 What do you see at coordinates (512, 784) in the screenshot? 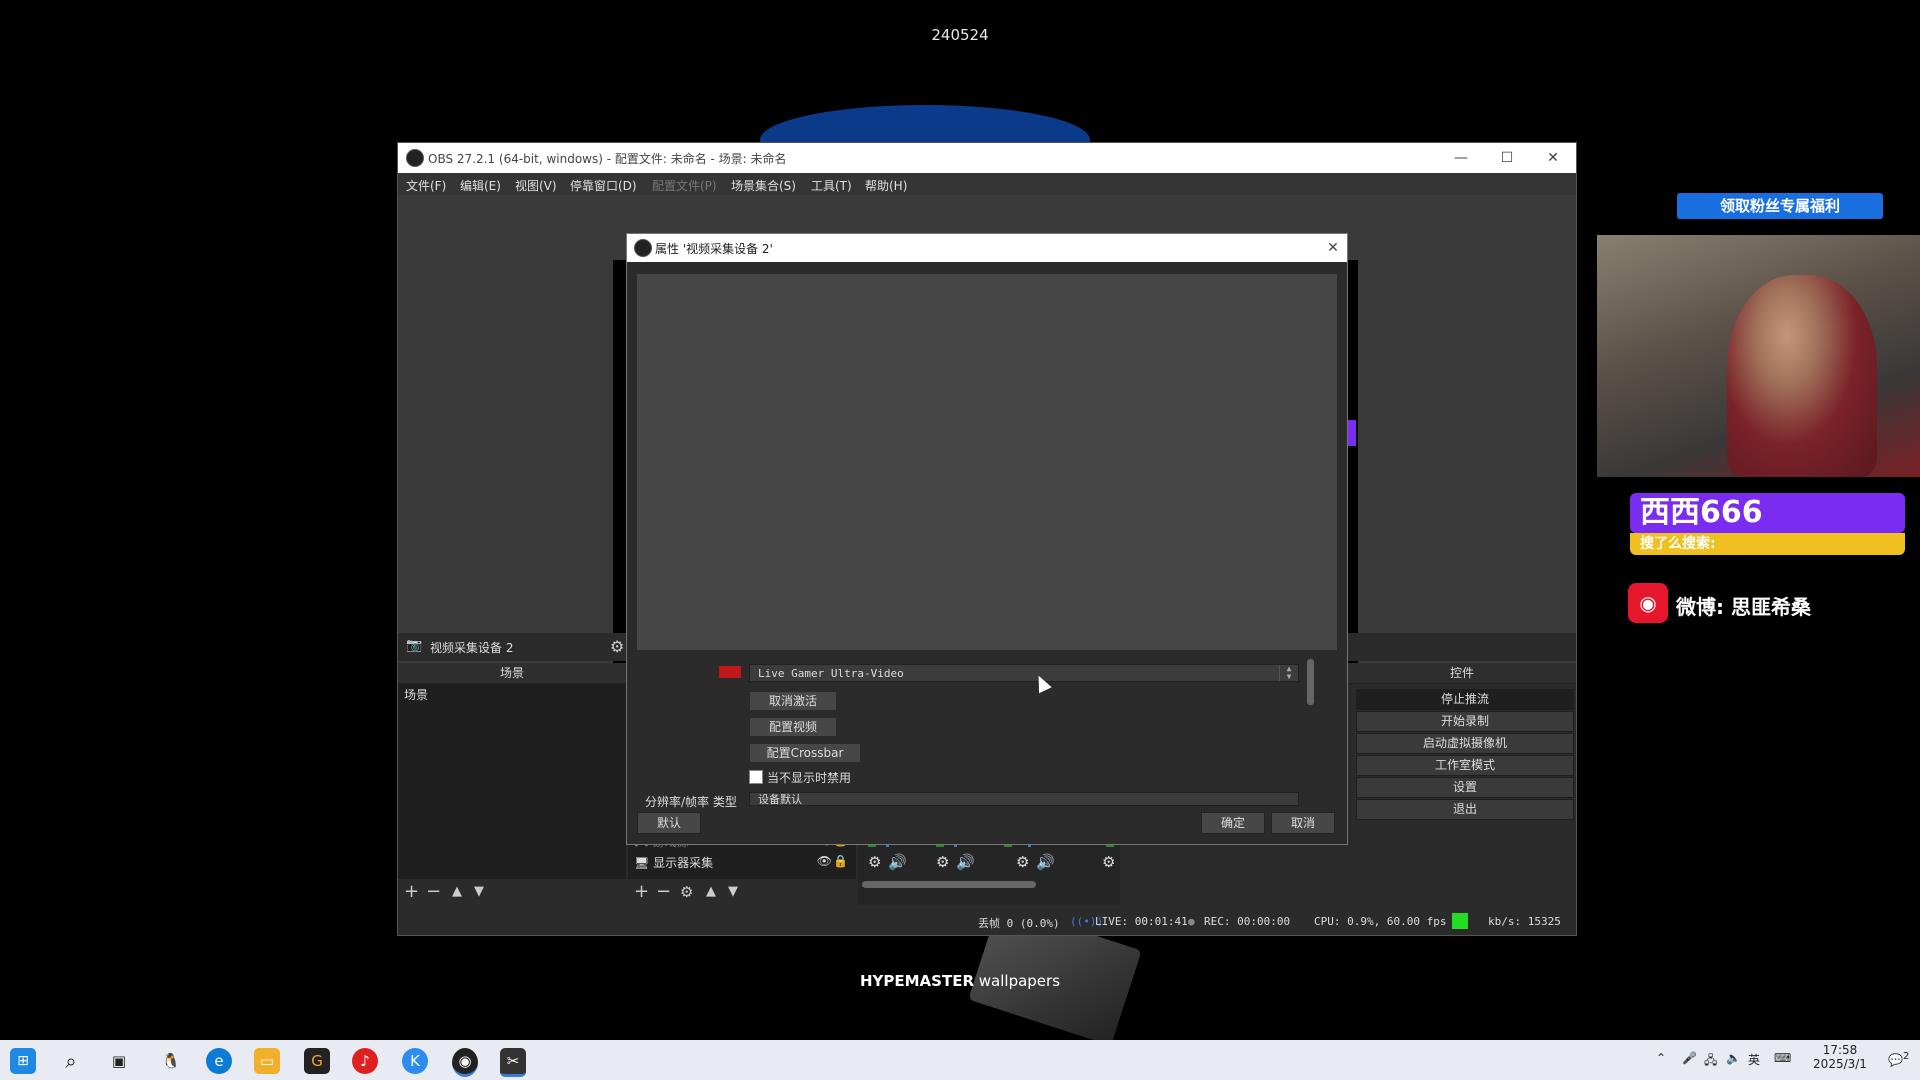
I see `scenes-dock: 场景 场景 + − ▲ ▼` at bounding box center [512, 784].